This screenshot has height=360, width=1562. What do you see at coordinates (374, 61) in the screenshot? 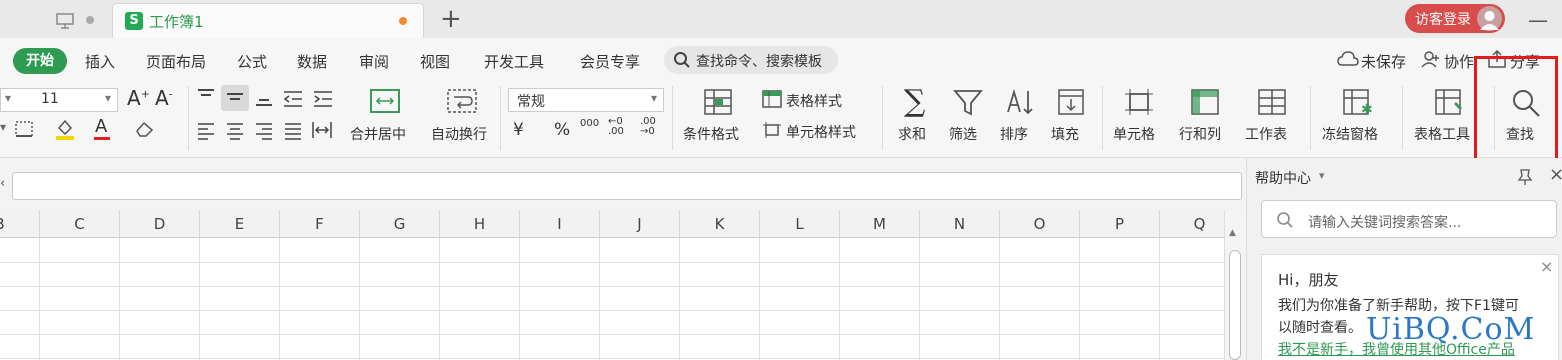
I see `menu-review: 审阅` at bounding box center [374, 61].